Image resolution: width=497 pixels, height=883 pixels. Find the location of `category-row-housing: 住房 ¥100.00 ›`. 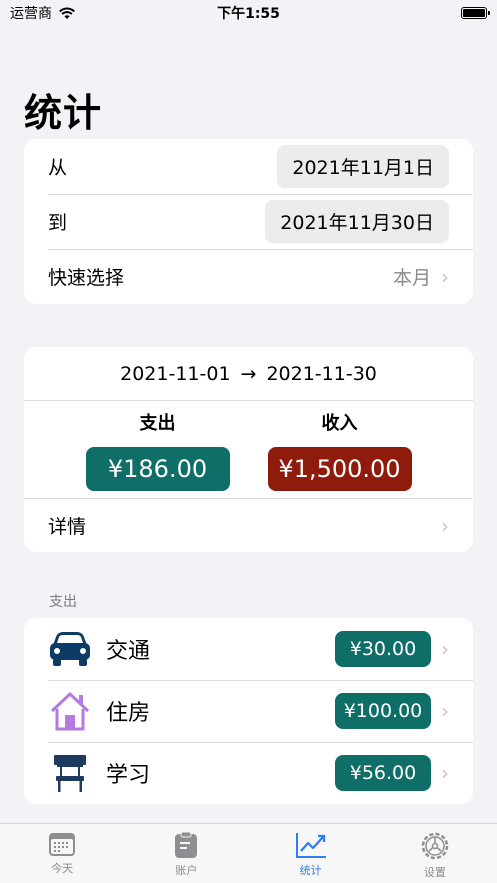

category-row-housing: 住房 ¥100.00 › is located at coordinates (248, 711).